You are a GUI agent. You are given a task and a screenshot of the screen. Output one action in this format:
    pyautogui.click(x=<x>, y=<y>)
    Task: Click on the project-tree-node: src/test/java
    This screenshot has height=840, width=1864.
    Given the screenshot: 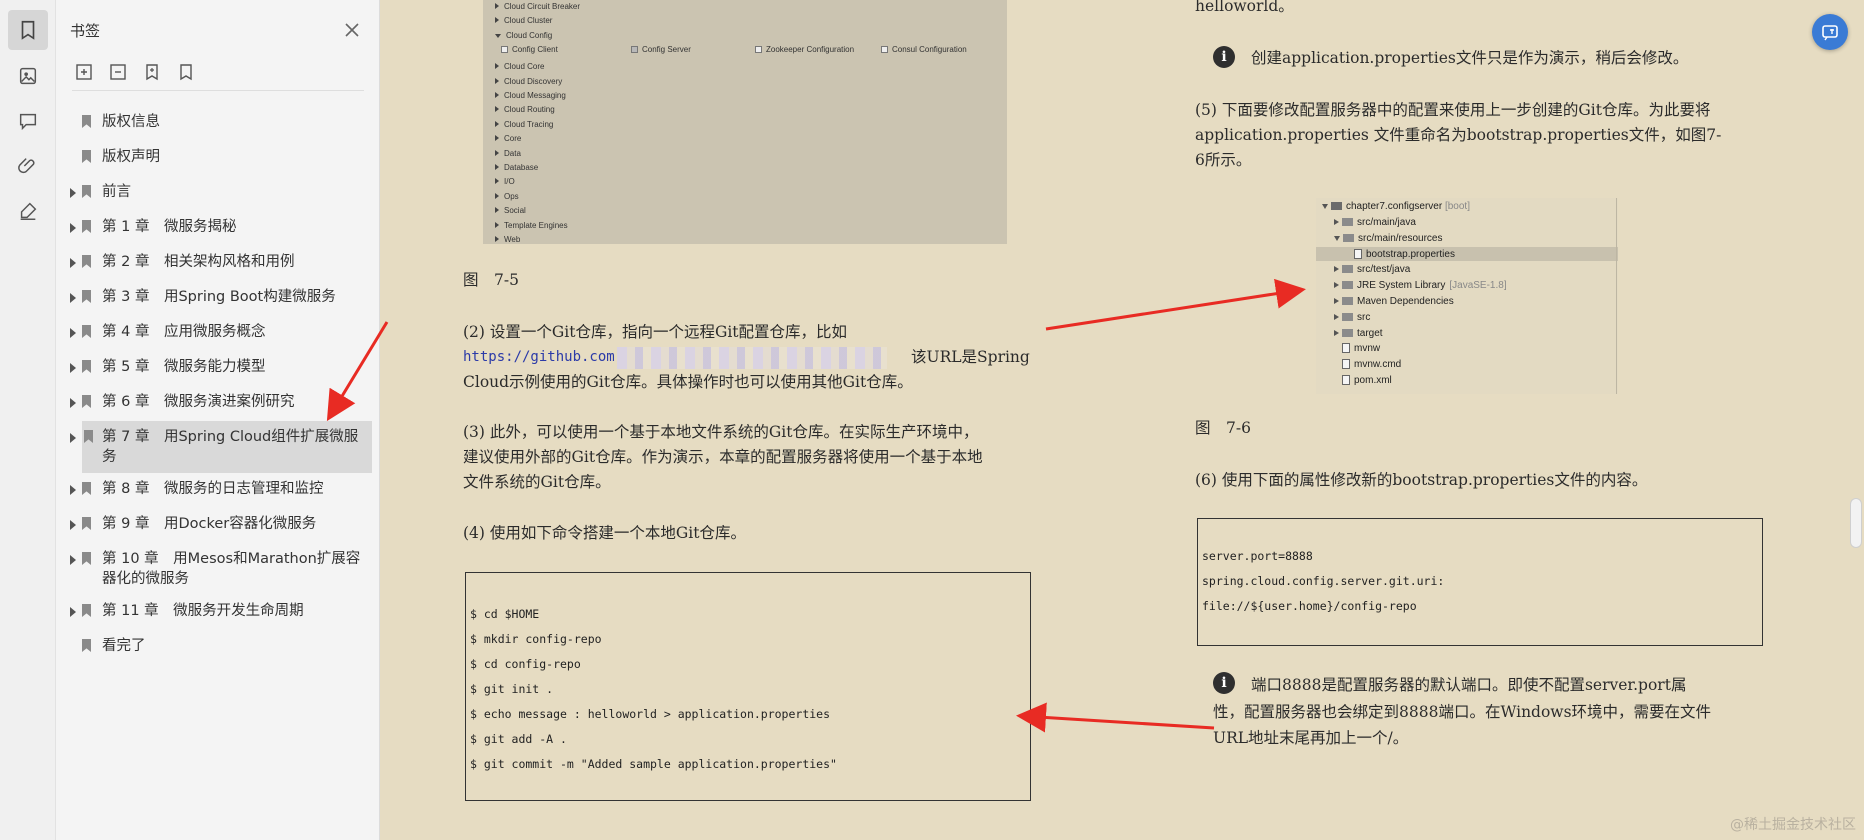 What is the action you would take?
    pyautogui.click(x=1372, y=269)
    